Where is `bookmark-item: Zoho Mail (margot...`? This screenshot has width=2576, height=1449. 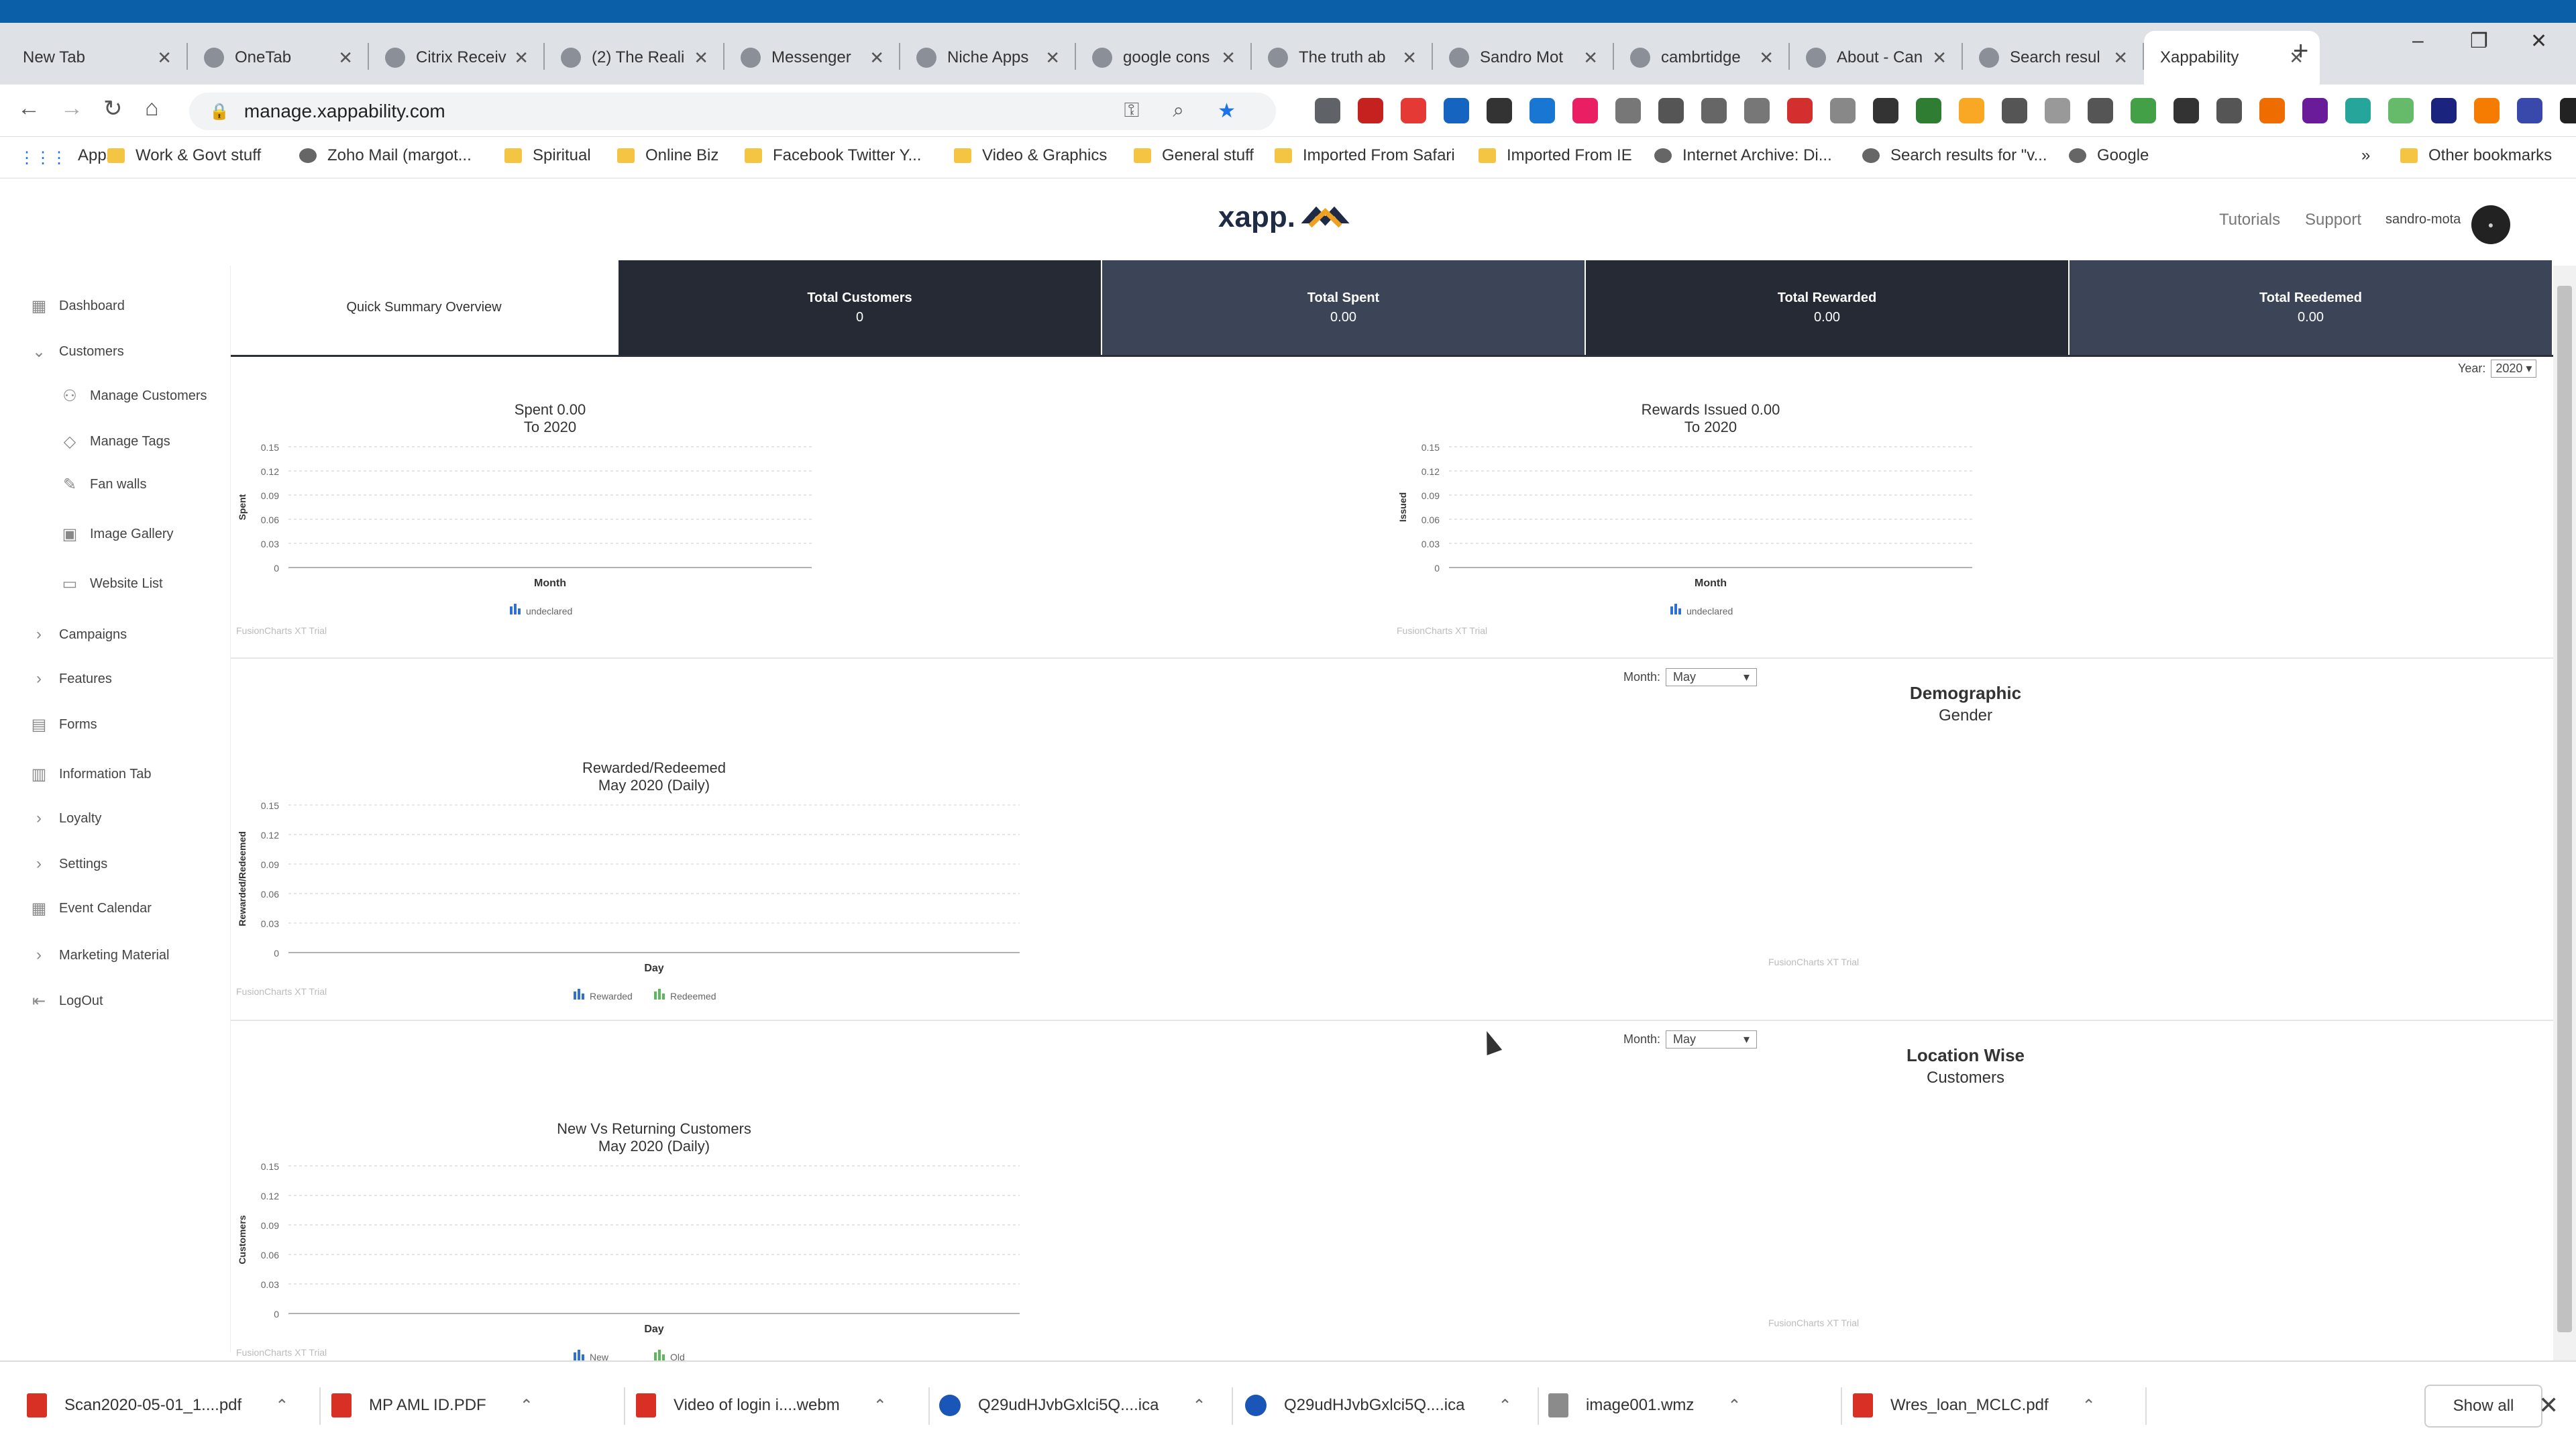 bookmark-item: Zoho Mail (margot... is located at coordinates (385, 155).